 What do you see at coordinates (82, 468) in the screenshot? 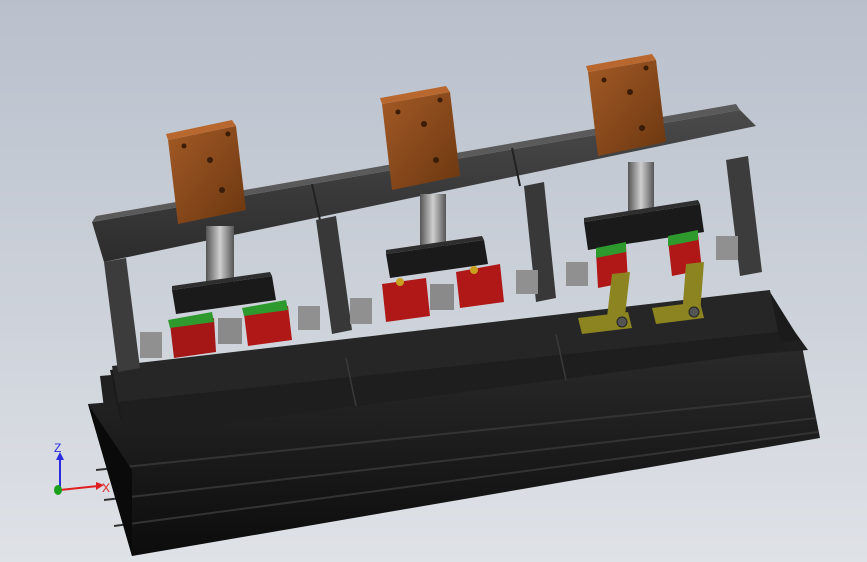
I see `orientation-triad: Z X` at bounding box center [82, 468].